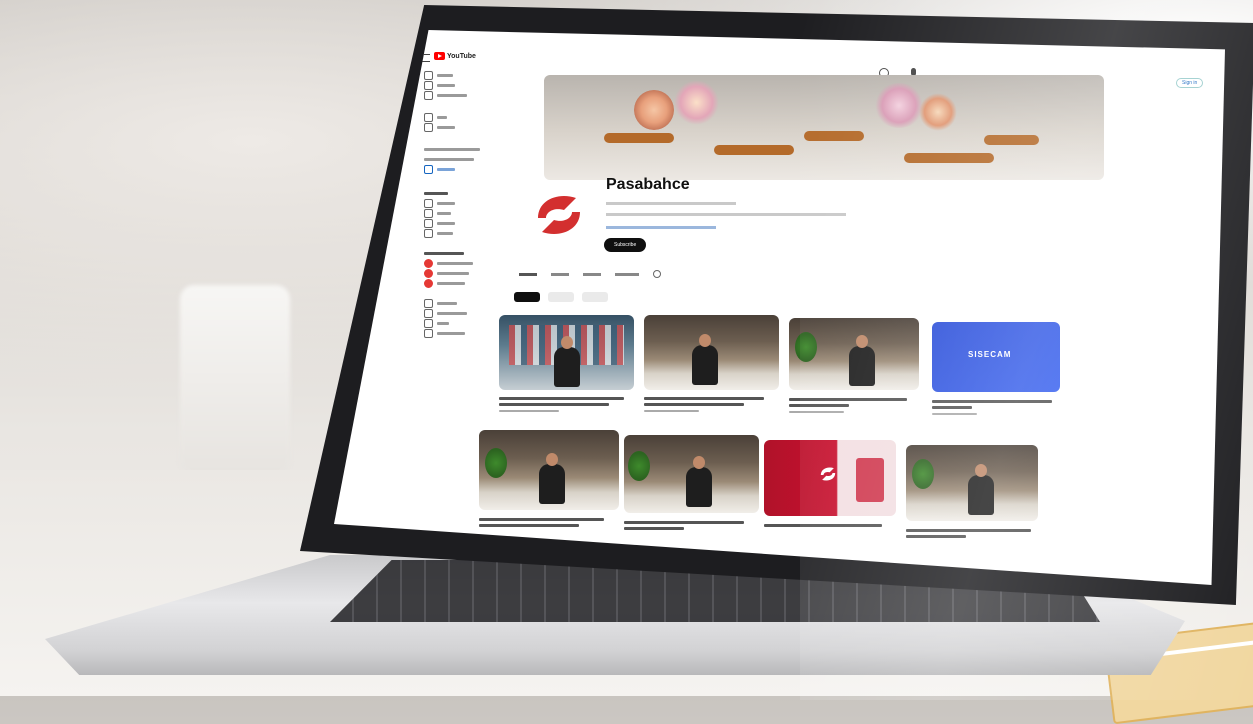  I want to click on trending-icon, so click(428, 203).